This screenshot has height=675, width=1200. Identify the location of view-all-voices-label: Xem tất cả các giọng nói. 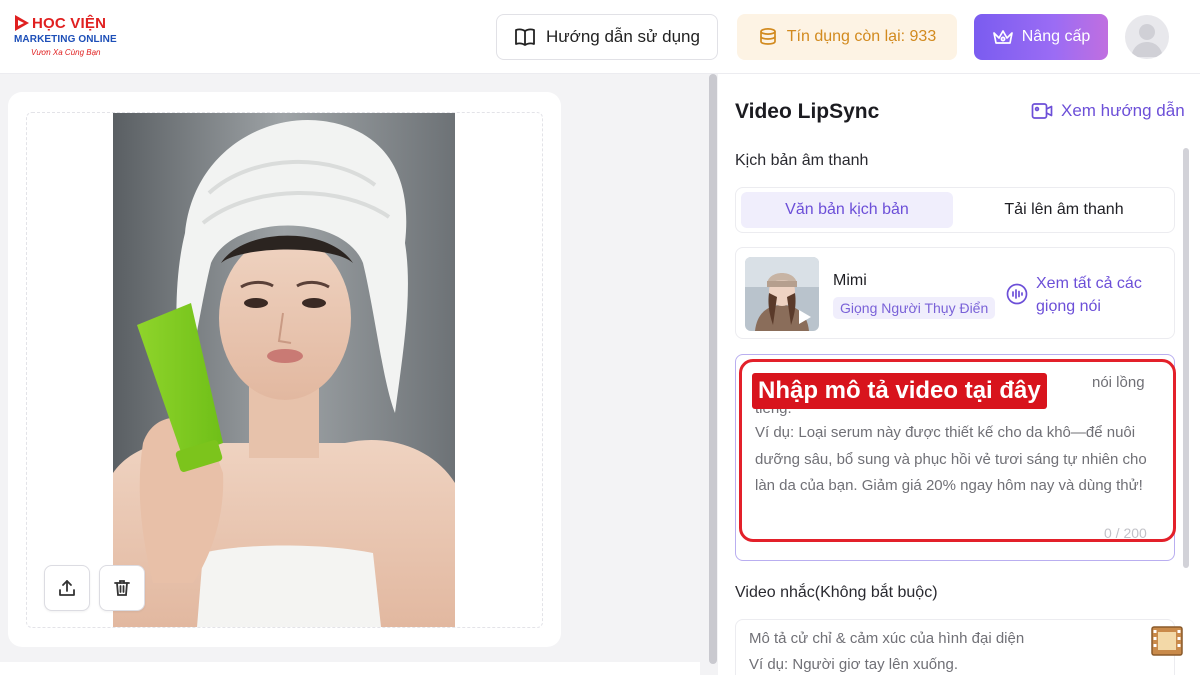
(1089, 295).